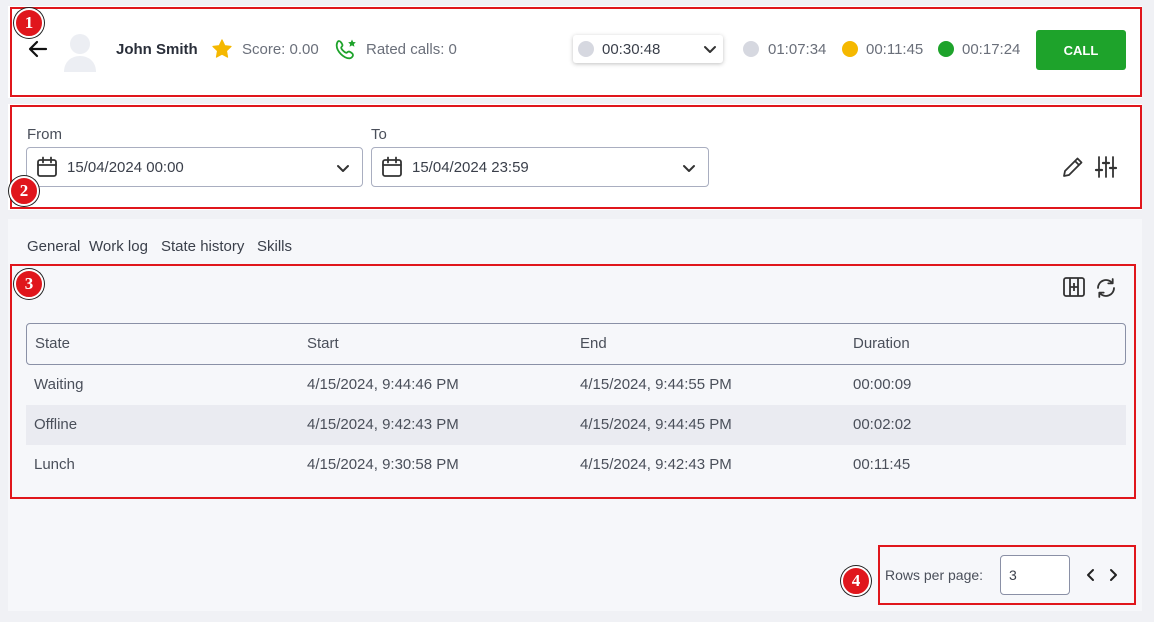 The height and width of the screenshot is (622, 1154). I want to click on timer-value-2: 00:11:45, so click(895, 49).